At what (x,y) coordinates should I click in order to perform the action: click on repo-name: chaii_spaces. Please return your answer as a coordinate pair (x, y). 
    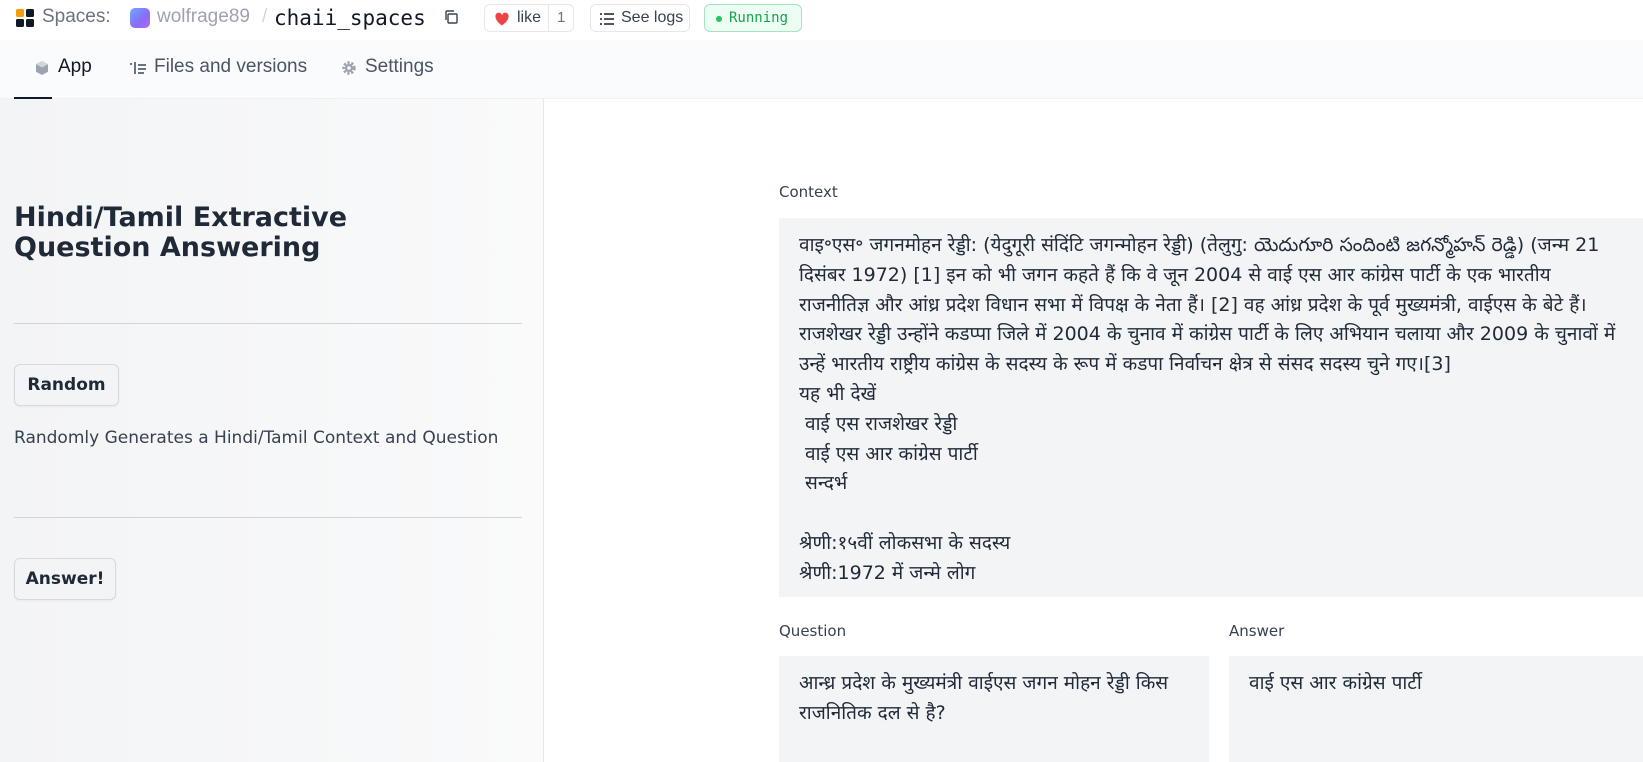
    Looking at the image, I should click on (350, 18).